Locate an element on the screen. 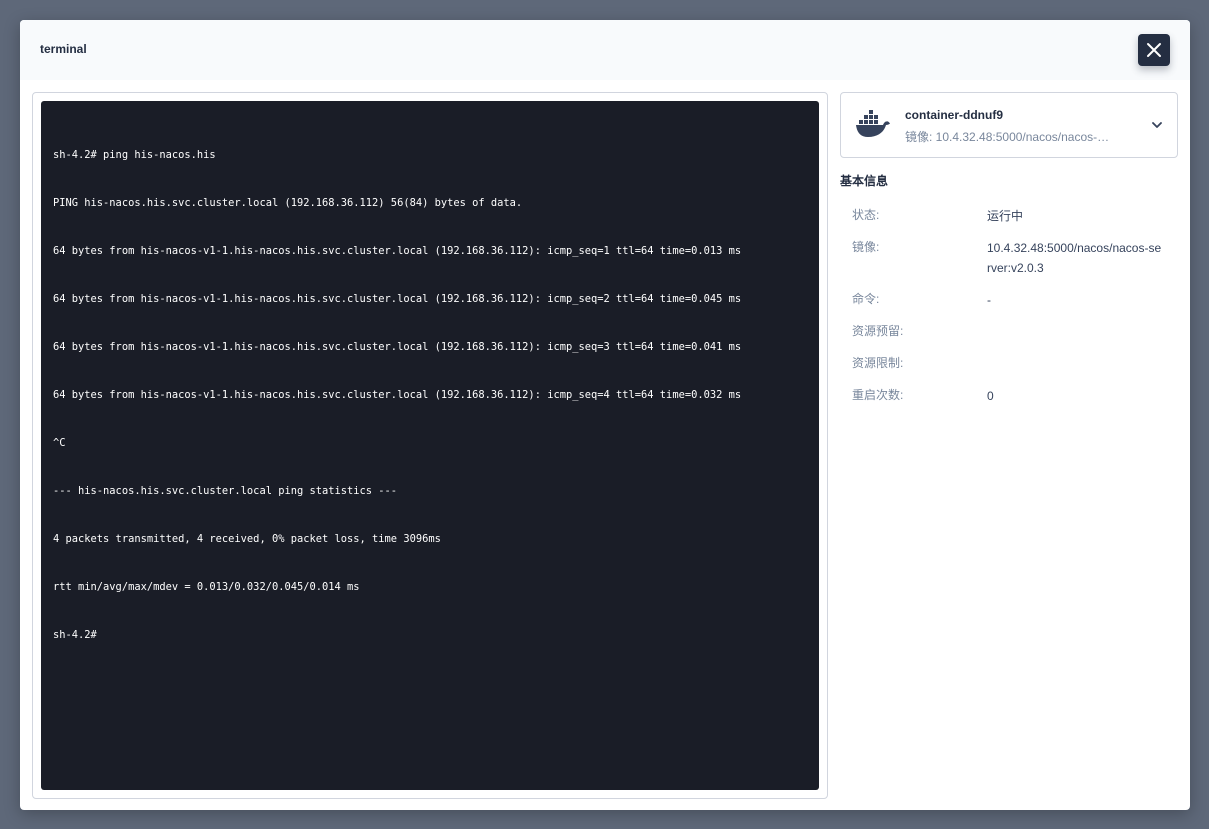 The height and width of the screenshot is (829, 1209). info-row-resource-limit: 资源限制: is located at coordinates (1012, 368).